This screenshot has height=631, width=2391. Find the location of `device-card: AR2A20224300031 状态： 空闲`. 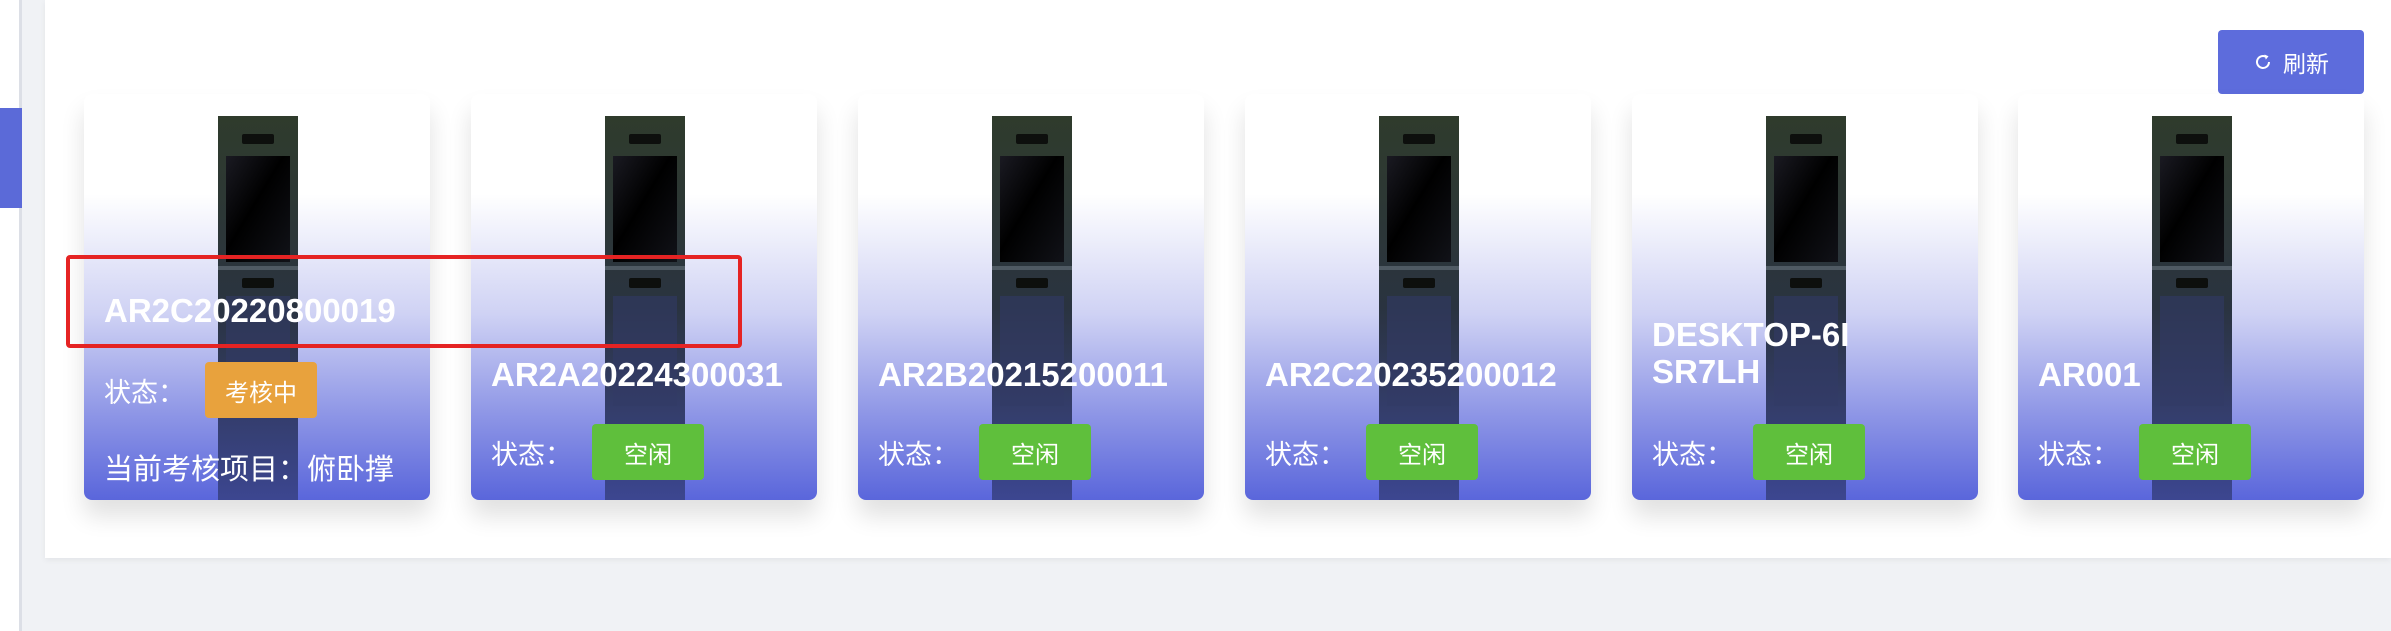

device-card: AR2A20224300031 状态： 空闲 is located at coordinates (644, 297).